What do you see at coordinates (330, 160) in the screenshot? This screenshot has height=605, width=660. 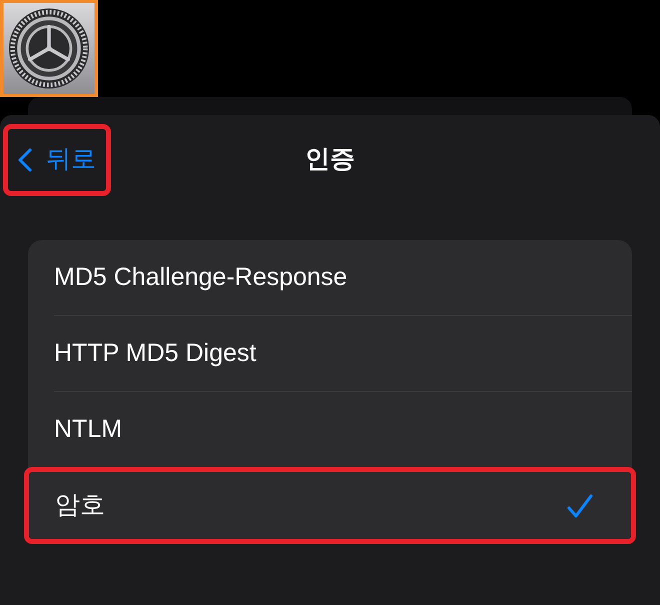 I see `page-title: 인증` at bounding box center [330, 160].